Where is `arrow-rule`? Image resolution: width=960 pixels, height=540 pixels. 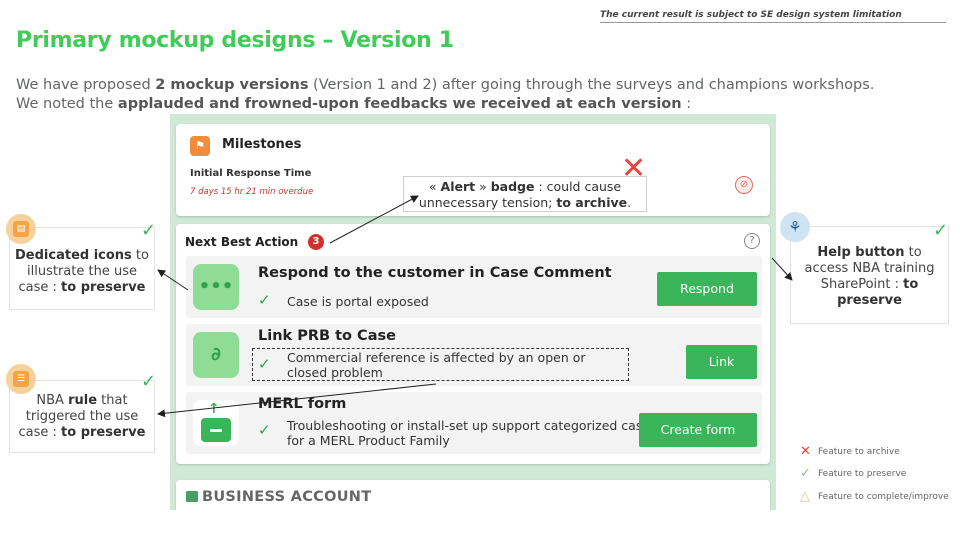 arrow-rule is located at coordinates (297, 400).